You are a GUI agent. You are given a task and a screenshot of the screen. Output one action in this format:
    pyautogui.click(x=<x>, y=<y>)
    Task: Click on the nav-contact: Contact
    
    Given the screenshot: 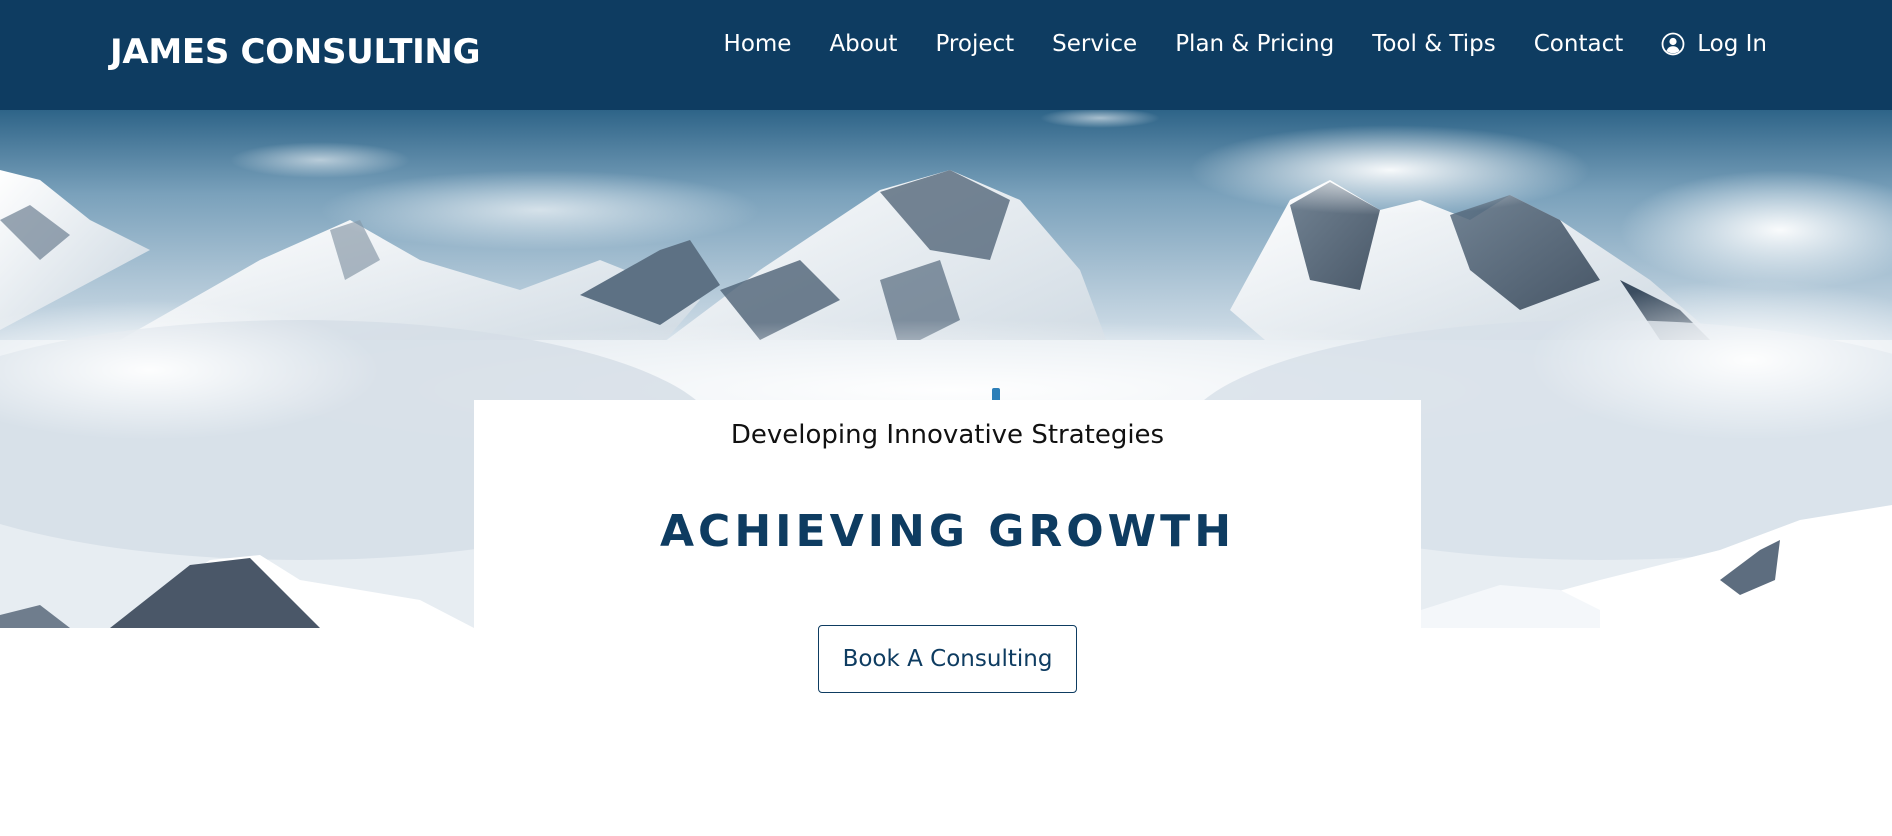 What is the action you would take?
    pyautogui.click(x=1578, y=44)
    